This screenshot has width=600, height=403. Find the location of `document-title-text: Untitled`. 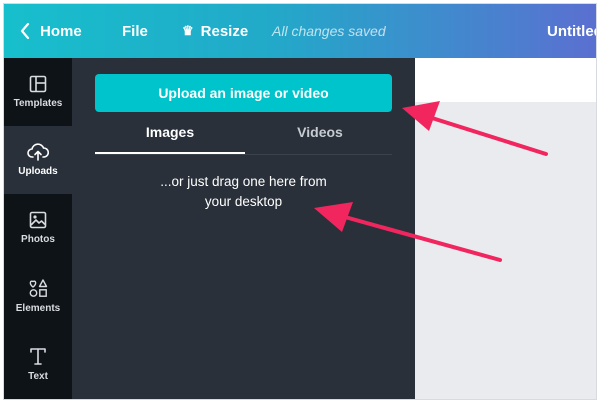

document-title-text: Untitled is located at coordinates (571, 31).